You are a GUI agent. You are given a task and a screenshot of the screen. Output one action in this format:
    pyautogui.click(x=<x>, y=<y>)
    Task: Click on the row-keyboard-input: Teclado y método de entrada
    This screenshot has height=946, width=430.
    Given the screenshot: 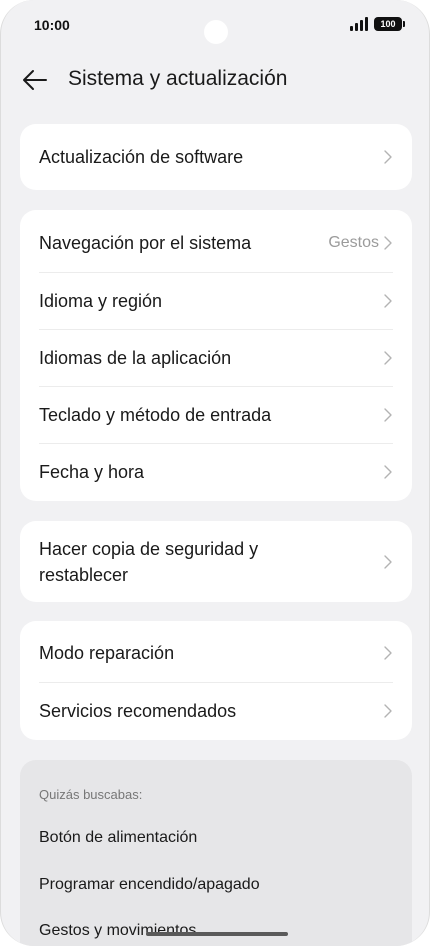 What is the action you would take?
    pyautogui.click(x=216, y=414)
    